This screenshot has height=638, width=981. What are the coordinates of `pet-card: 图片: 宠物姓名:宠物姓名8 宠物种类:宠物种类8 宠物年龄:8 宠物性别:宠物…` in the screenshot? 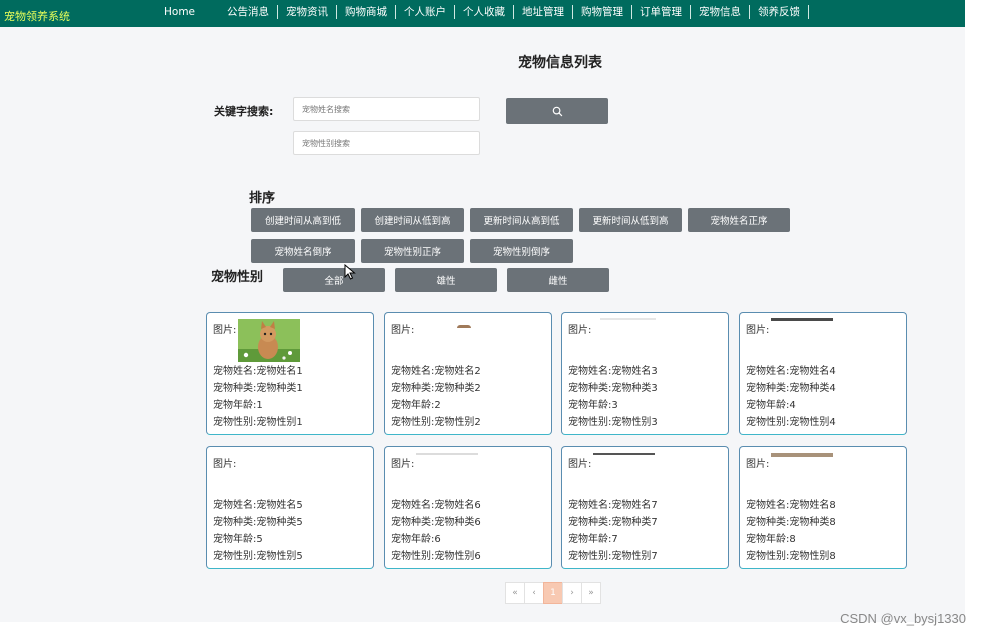 It's located at (823, 507).